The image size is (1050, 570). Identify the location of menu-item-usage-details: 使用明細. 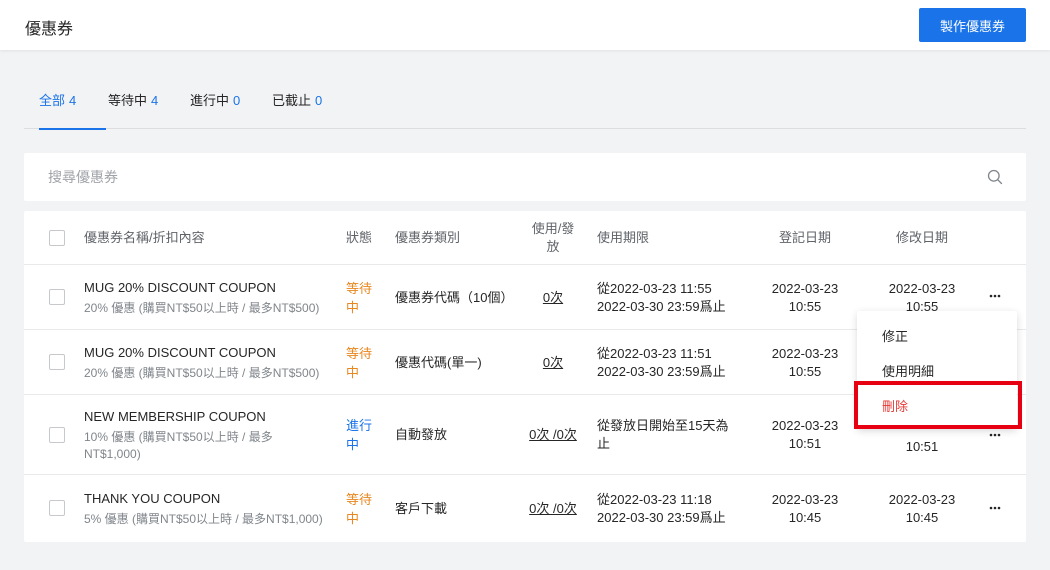
(937, 370).